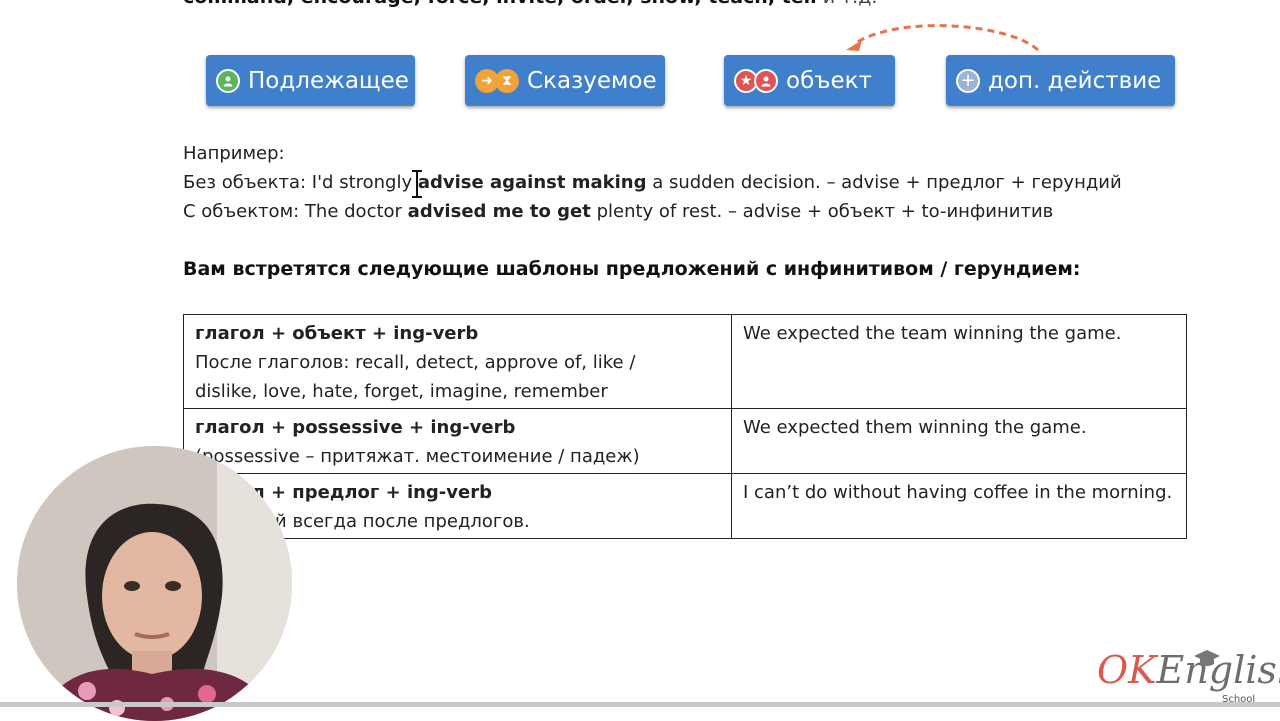 The width and height of the screenshot is (1280, 721). What do you see at coordinates (1127, 670) in the screenshot?
I see `logo-ok: OK` at bounding box center [1127, 670].